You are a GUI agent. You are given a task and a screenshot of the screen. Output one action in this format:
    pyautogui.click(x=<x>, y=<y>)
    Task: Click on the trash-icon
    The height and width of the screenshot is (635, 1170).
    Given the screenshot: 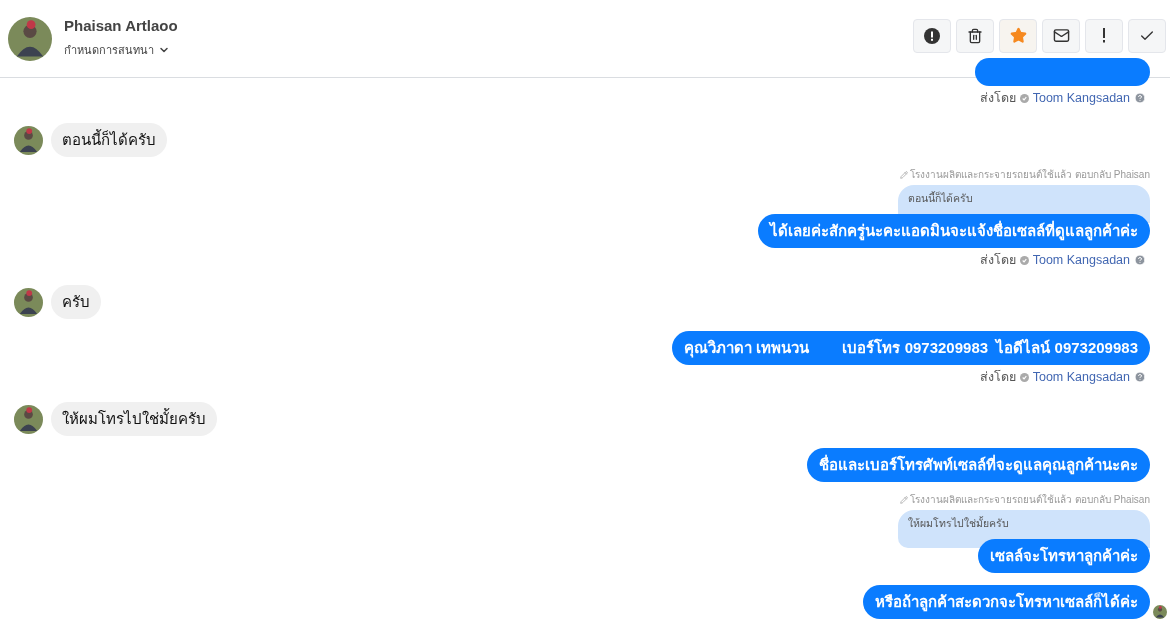 What is the action you would take?
    pyautogui.click(x=975, y=35)
    